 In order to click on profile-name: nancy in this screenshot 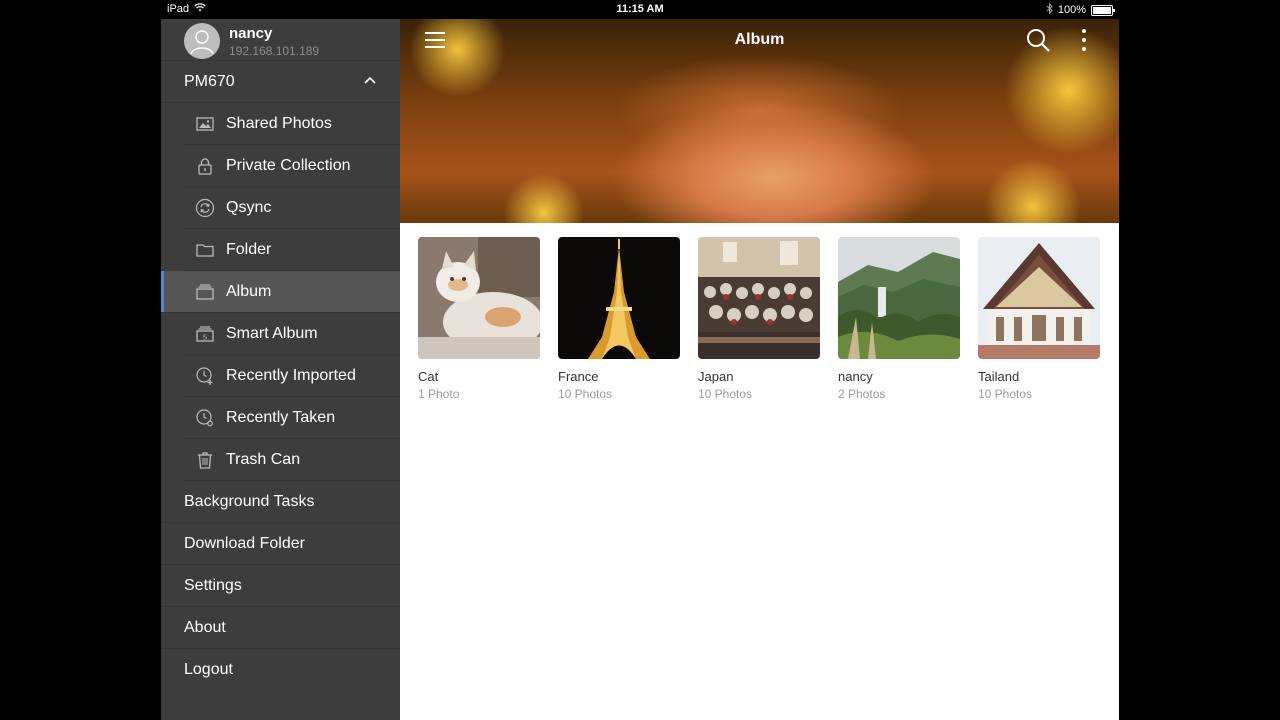, I will do `click(251, 33)`.